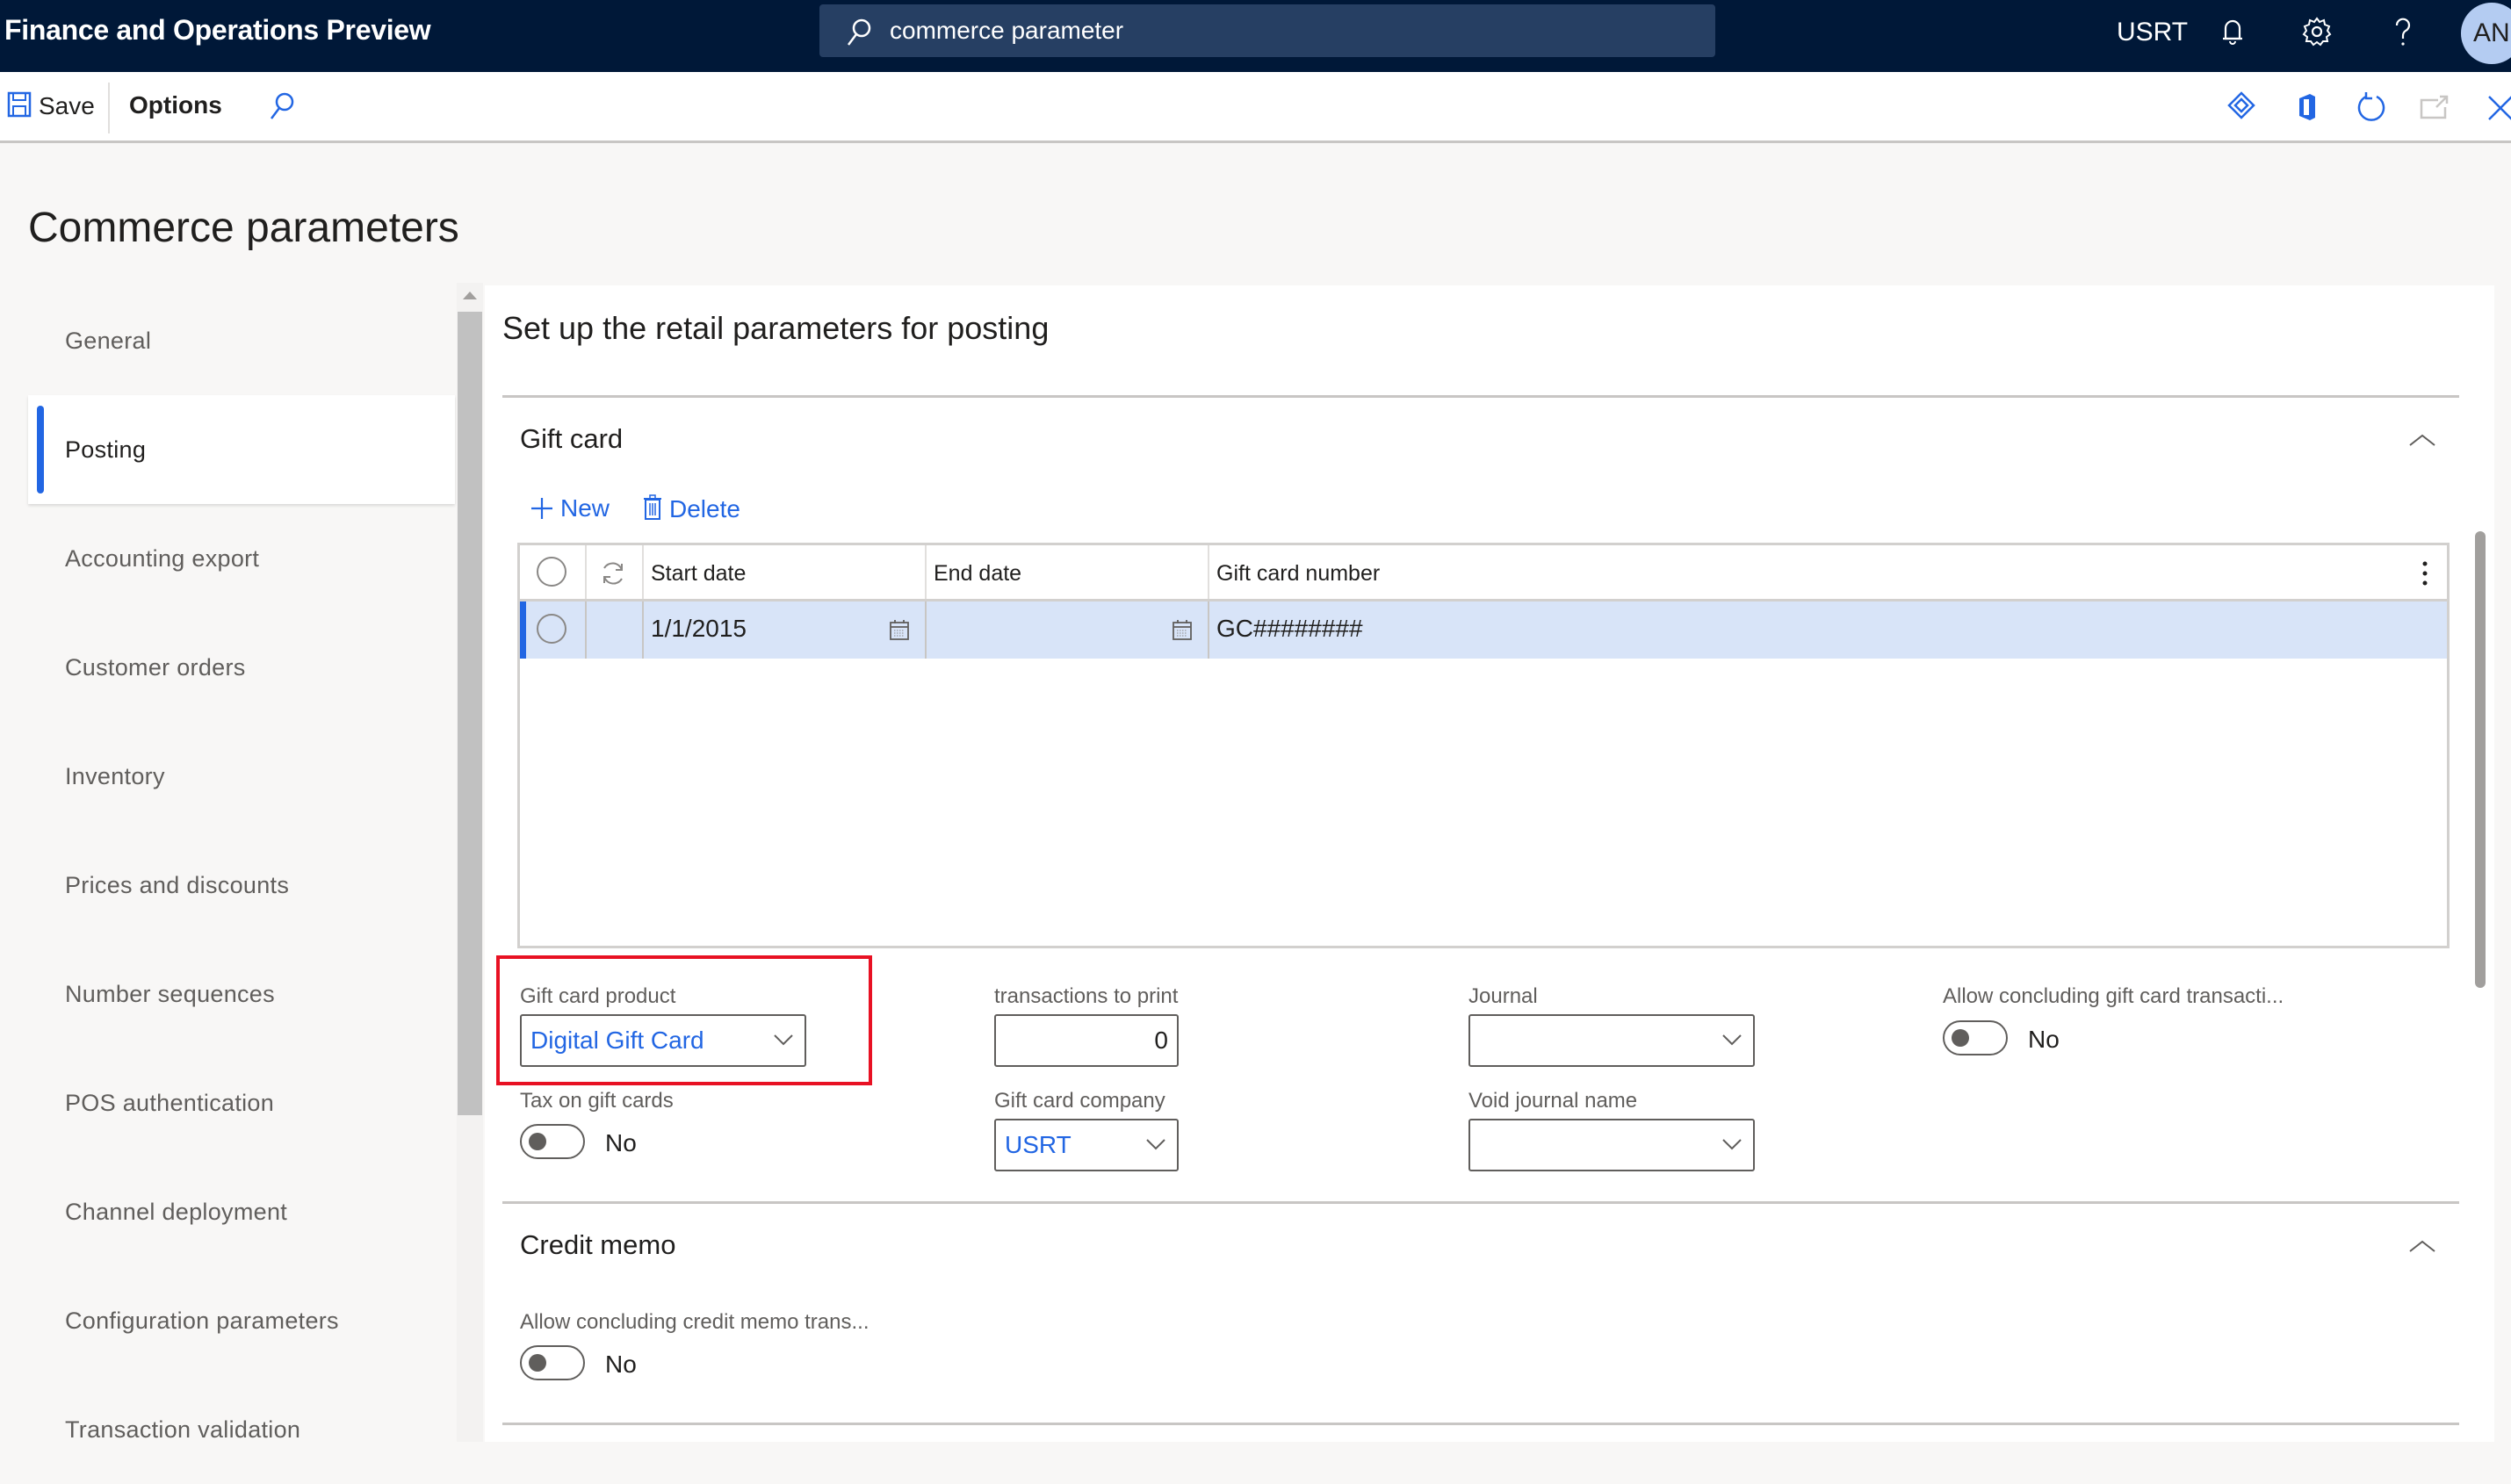 The height and width of the screenshot is (1484, 2511). I want to click on sidebar-scrollbar, so click(470, 862).